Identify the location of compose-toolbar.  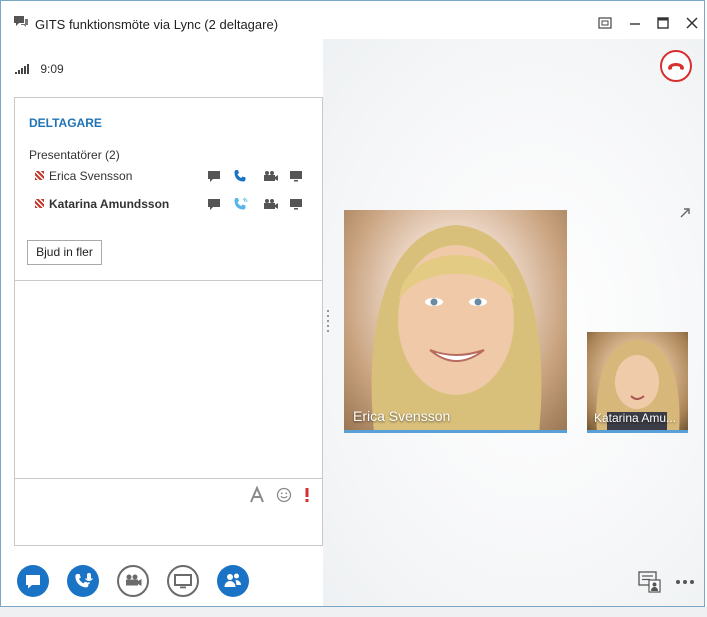
(279, 495).